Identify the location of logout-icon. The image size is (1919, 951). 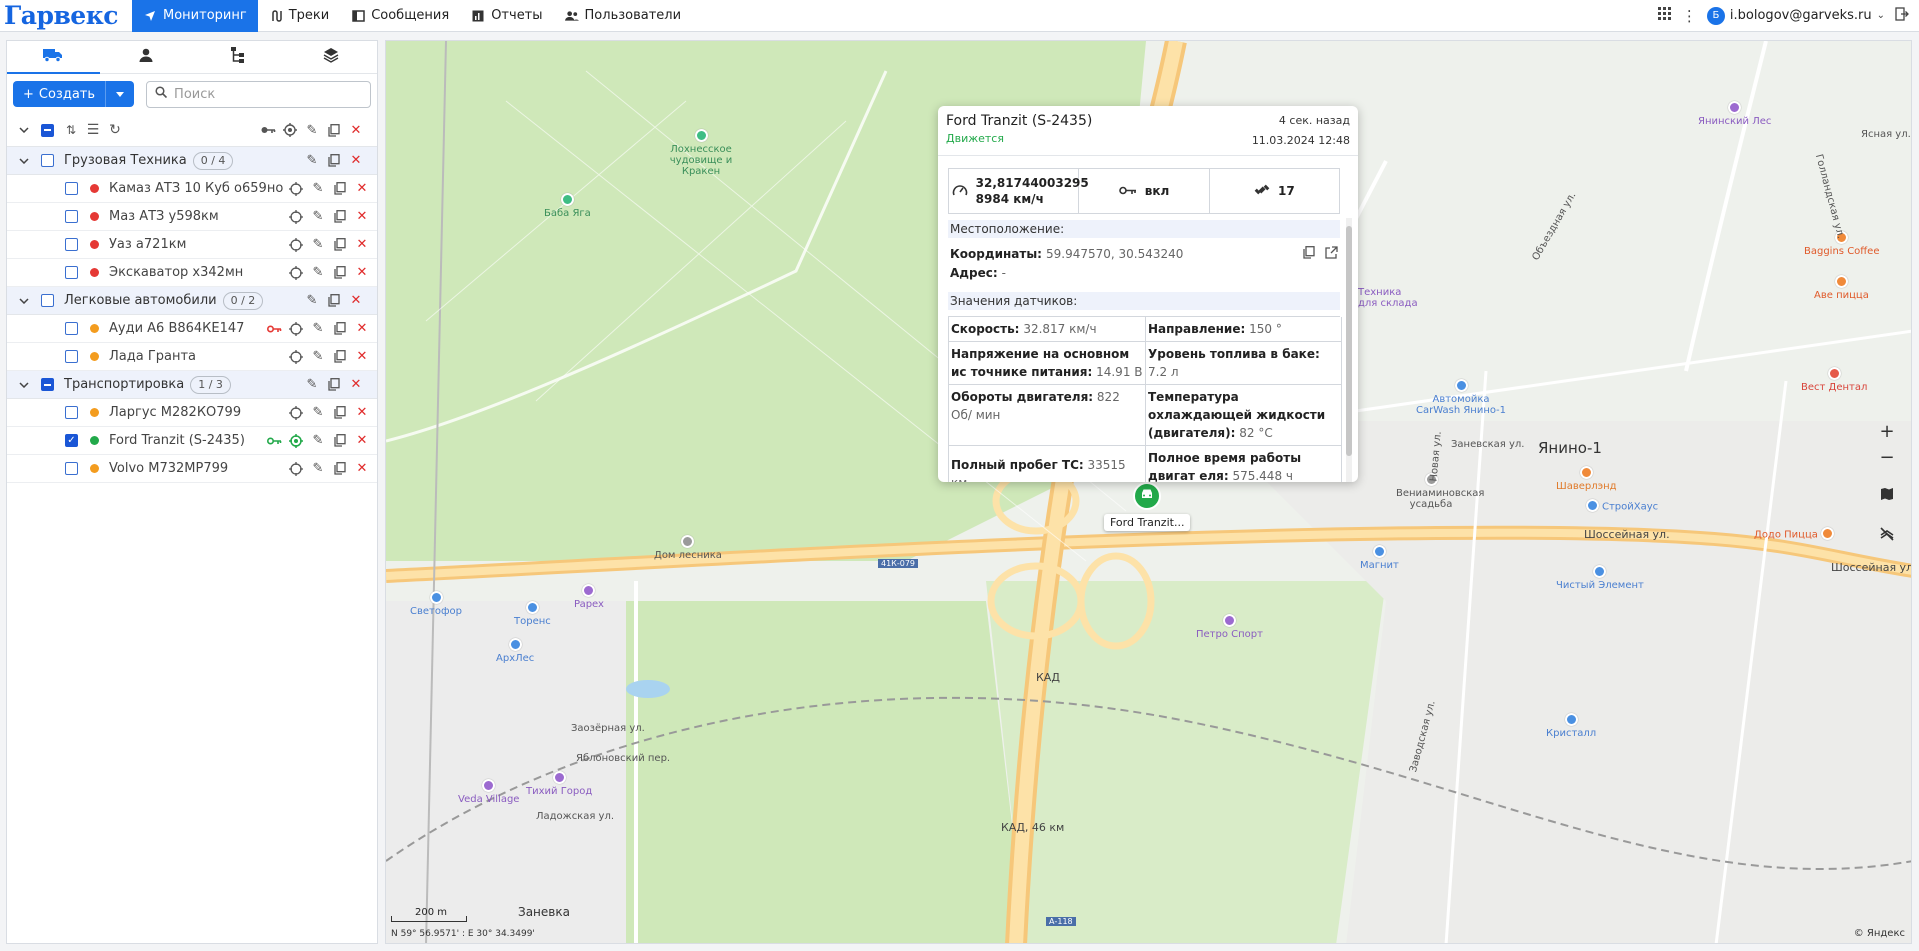
(1902, 15).